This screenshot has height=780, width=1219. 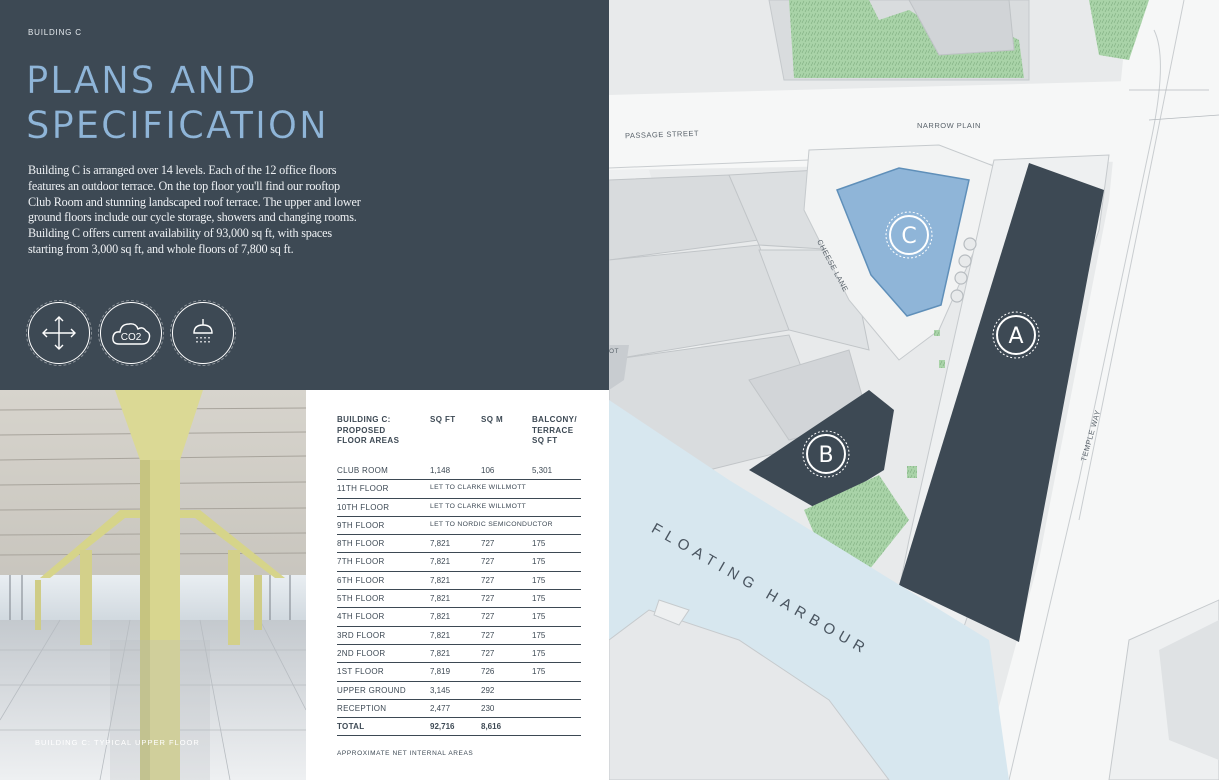 I want to click on title-line-1: PLANS AND, so click(x=142, y=80).